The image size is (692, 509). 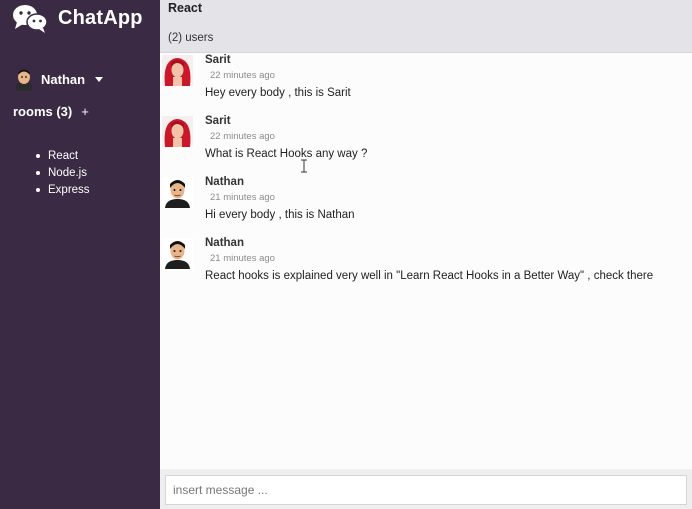 I want to click on text-cursor-icon, so click(x=304, y=166).